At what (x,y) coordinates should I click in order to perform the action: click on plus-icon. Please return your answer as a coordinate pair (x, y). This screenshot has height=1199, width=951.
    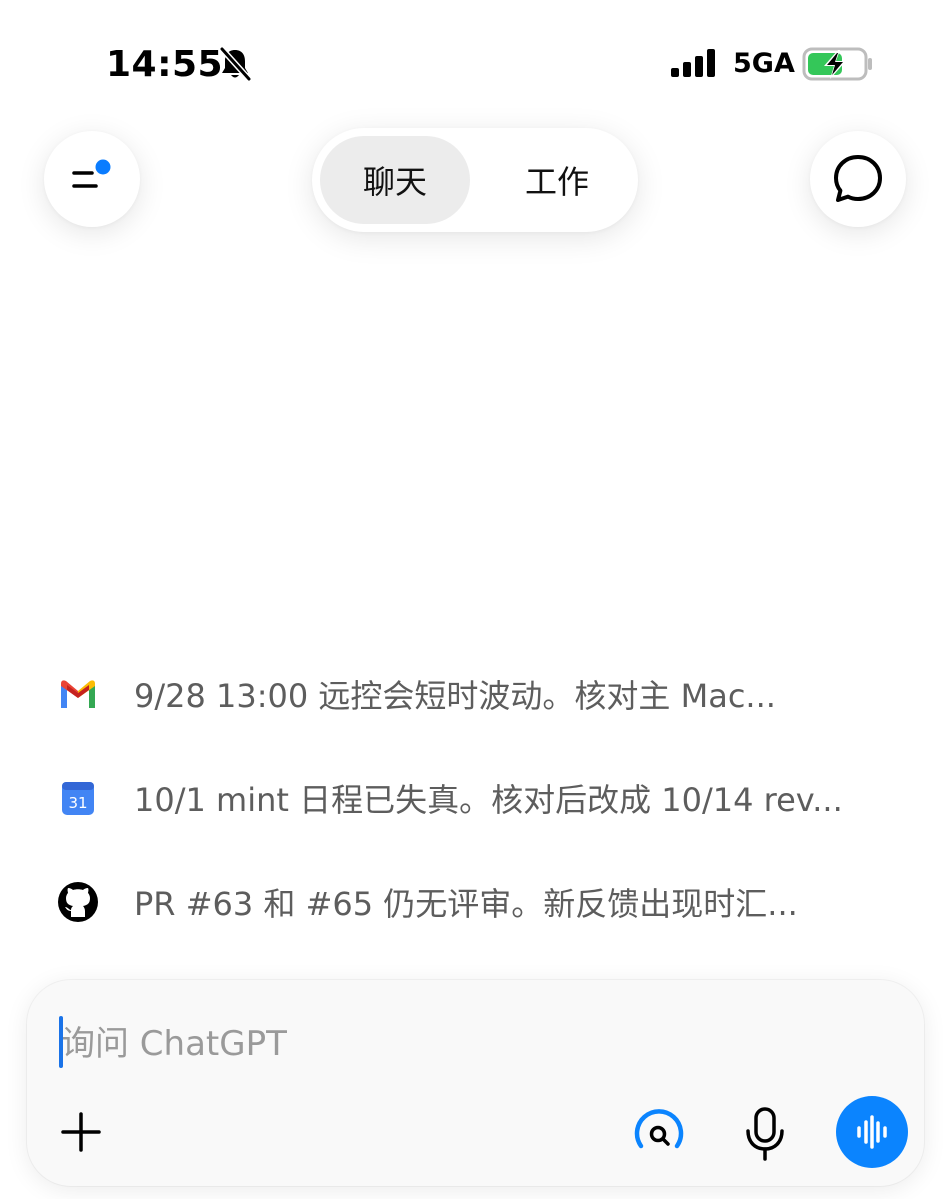
    Looking at the image, I should click on (81, 1132).